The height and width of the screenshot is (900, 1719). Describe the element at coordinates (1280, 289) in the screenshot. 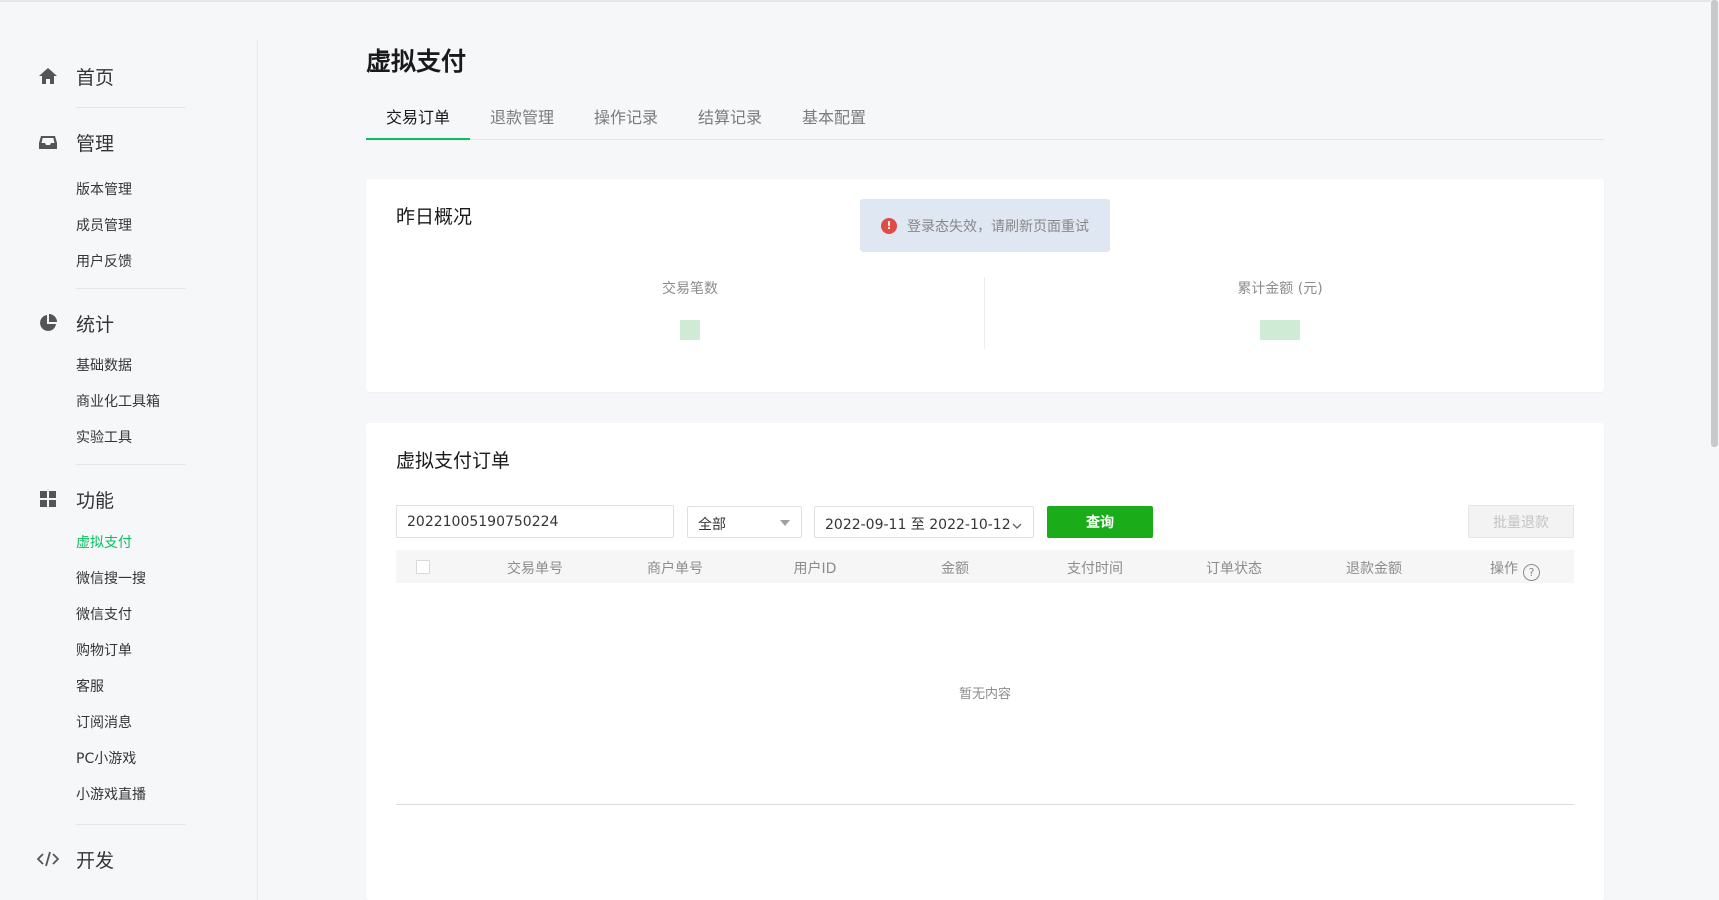

I see `stat-amount-label: 累计金额 (元)` at that location.